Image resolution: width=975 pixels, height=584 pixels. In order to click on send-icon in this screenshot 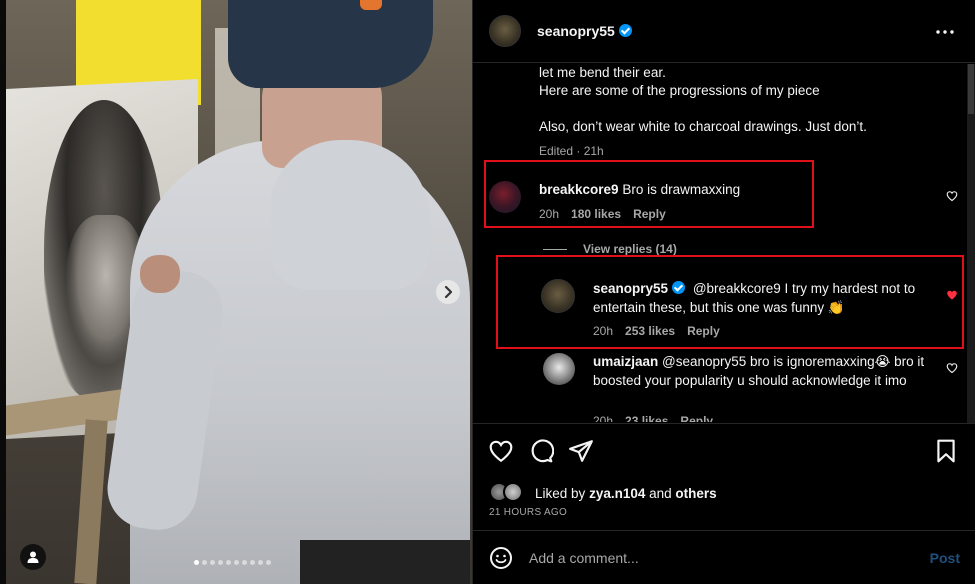, I will do `click(581, 451)`.